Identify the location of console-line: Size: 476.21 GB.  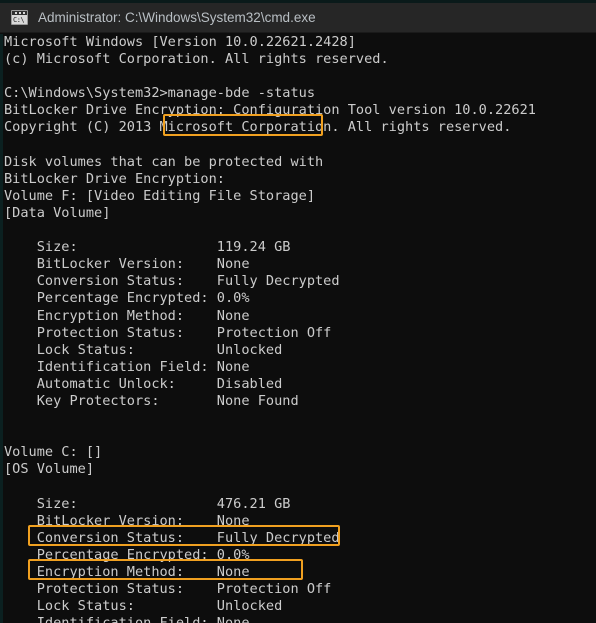
(147, 503).